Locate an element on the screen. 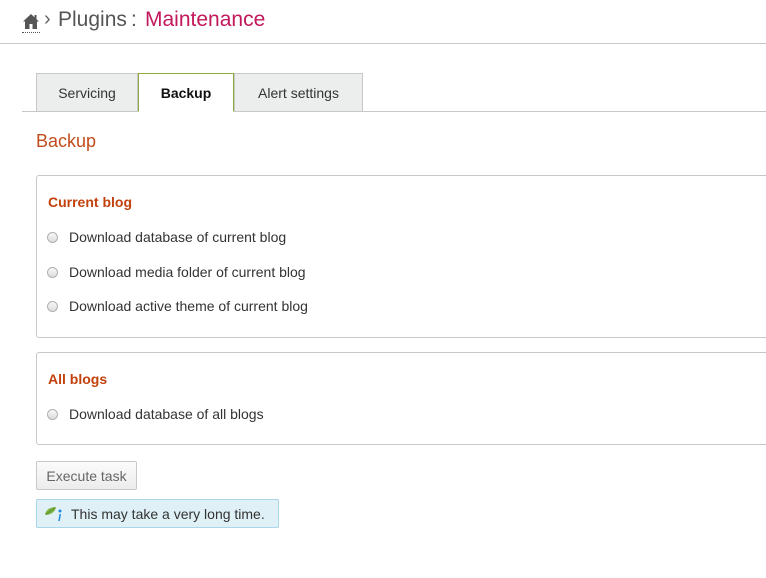 The height and width of the screenshot is (578, 766). option-label: Download database of all blogs is located at coordinates (166, 414).